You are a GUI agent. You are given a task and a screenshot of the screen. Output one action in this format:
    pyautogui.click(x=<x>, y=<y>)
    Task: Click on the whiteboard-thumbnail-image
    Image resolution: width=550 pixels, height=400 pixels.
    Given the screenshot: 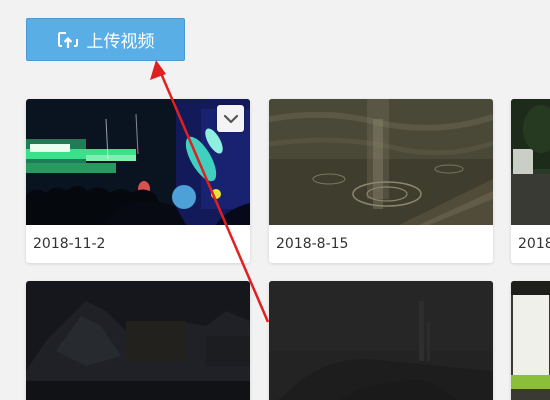 What is the action you would take?
    pyautogui.click(x=530, y=340)
    